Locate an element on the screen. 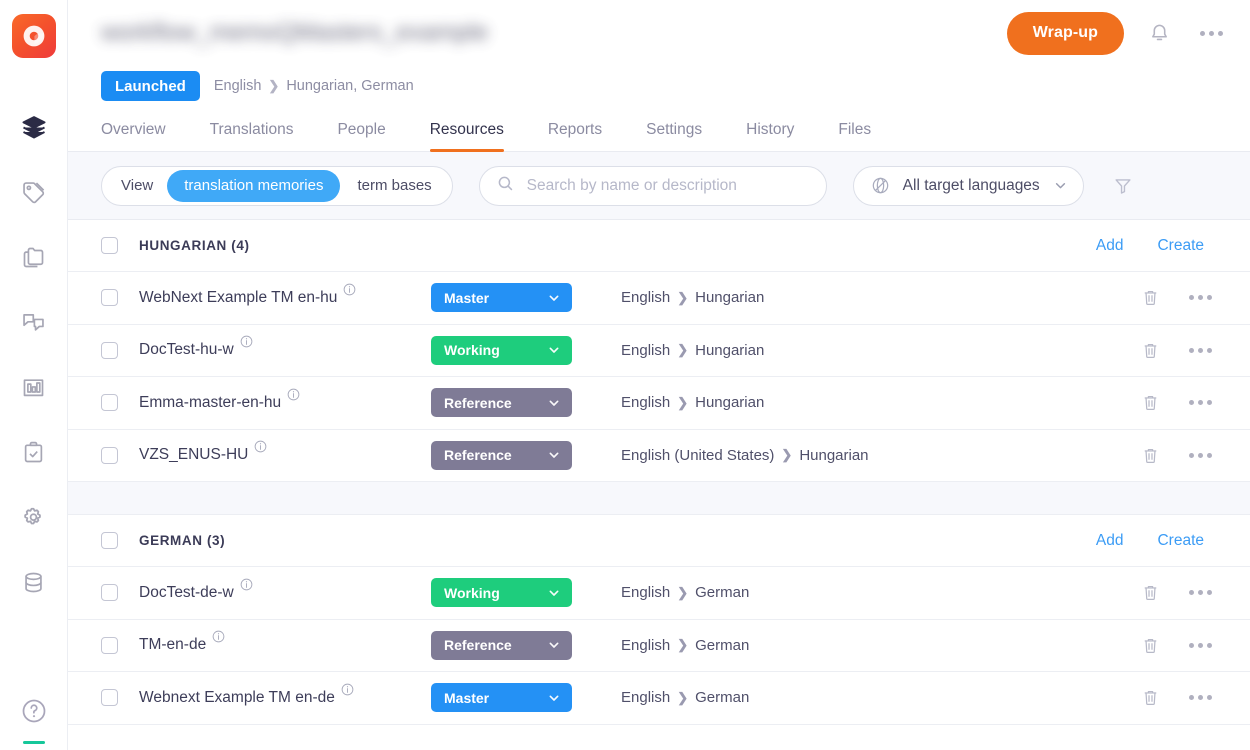 This screenshot has width=1250, height=750. tab-reports: Reports is located at coordinates (575, 136).